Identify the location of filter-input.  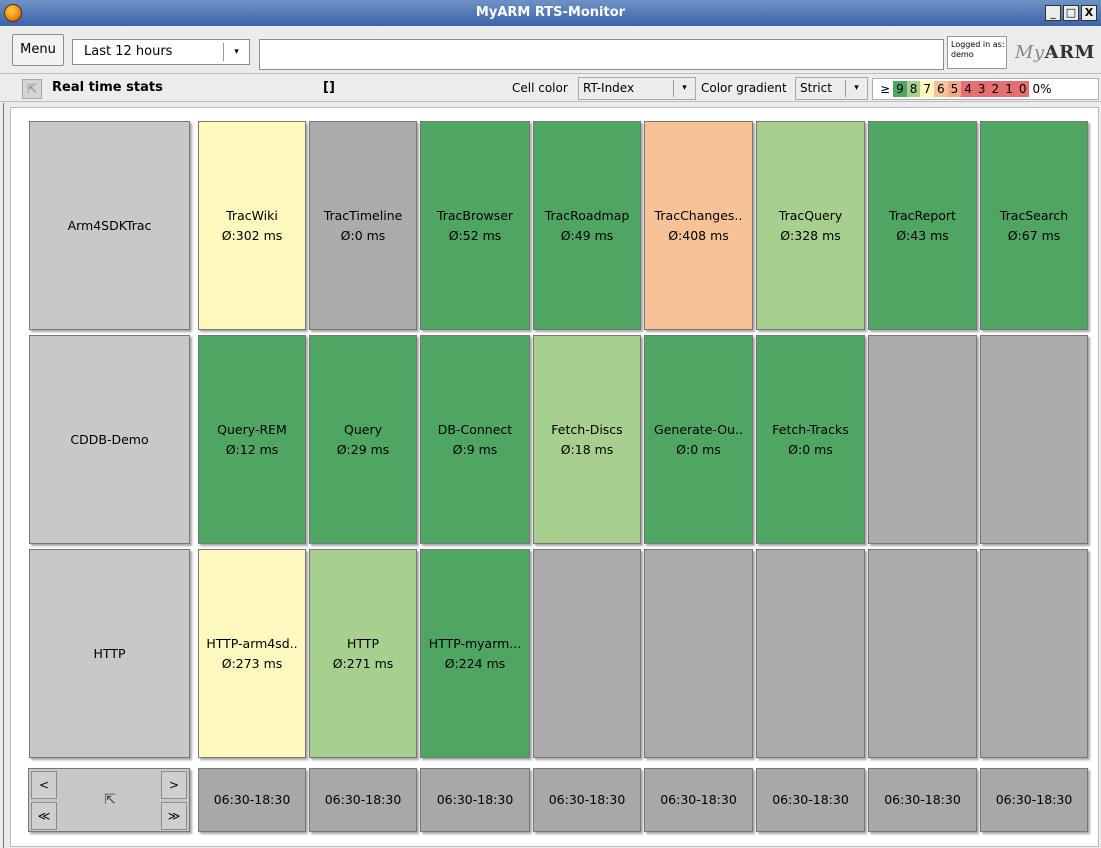
(601, 54).